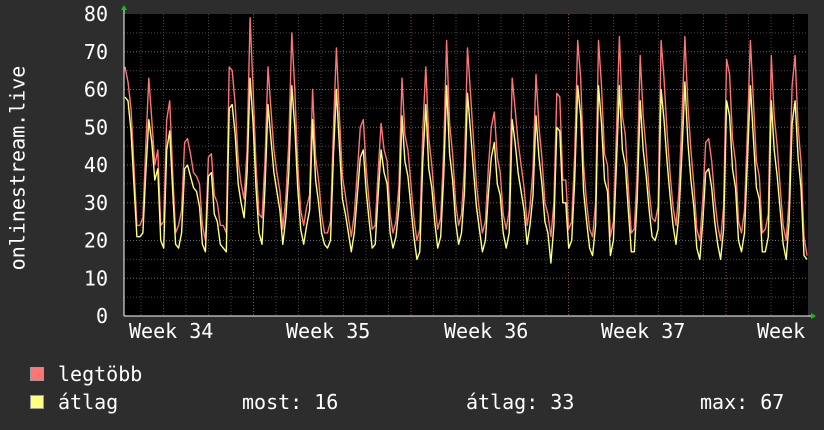  What do you see at coordinates (96, 14) in the screenshot?
I see `y-tick-label: 80` at bounding box center [96, 14].